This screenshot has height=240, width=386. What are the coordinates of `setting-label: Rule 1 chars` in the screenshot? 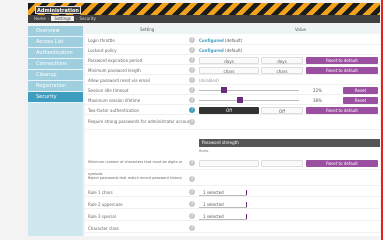 It's located at (100, 192).